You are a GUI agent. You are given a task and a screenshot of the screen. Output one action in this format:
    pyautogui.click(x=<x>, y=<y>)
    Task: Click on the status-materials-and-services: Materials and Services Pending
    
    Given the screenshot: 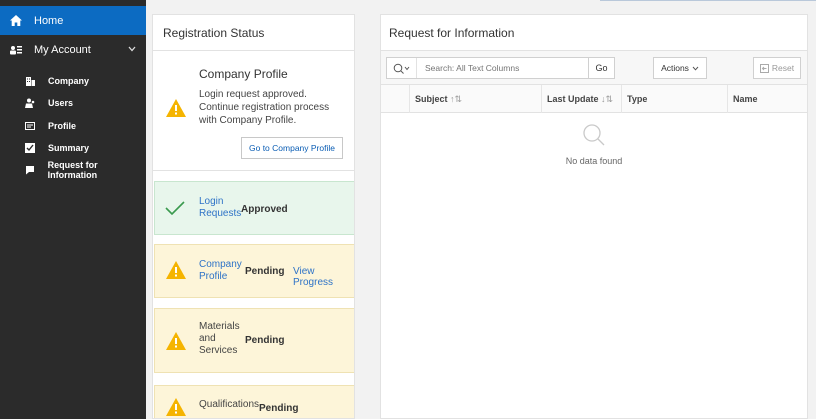 What is the action you would take?
    pyautogui.click(x=254, y=340)
    